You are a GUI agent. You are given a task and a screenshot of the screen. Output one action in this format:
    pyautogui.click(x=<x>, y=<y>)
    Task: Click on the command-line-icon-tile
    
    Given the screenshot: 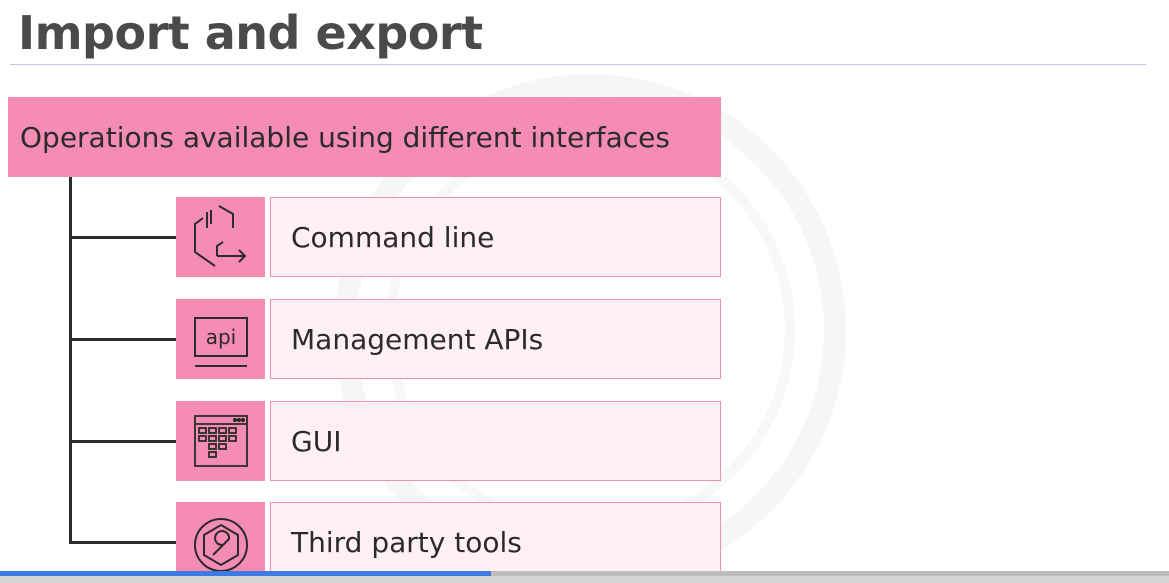 What is the action you would take?
    pyautogui.click(x=220, y=237)
    